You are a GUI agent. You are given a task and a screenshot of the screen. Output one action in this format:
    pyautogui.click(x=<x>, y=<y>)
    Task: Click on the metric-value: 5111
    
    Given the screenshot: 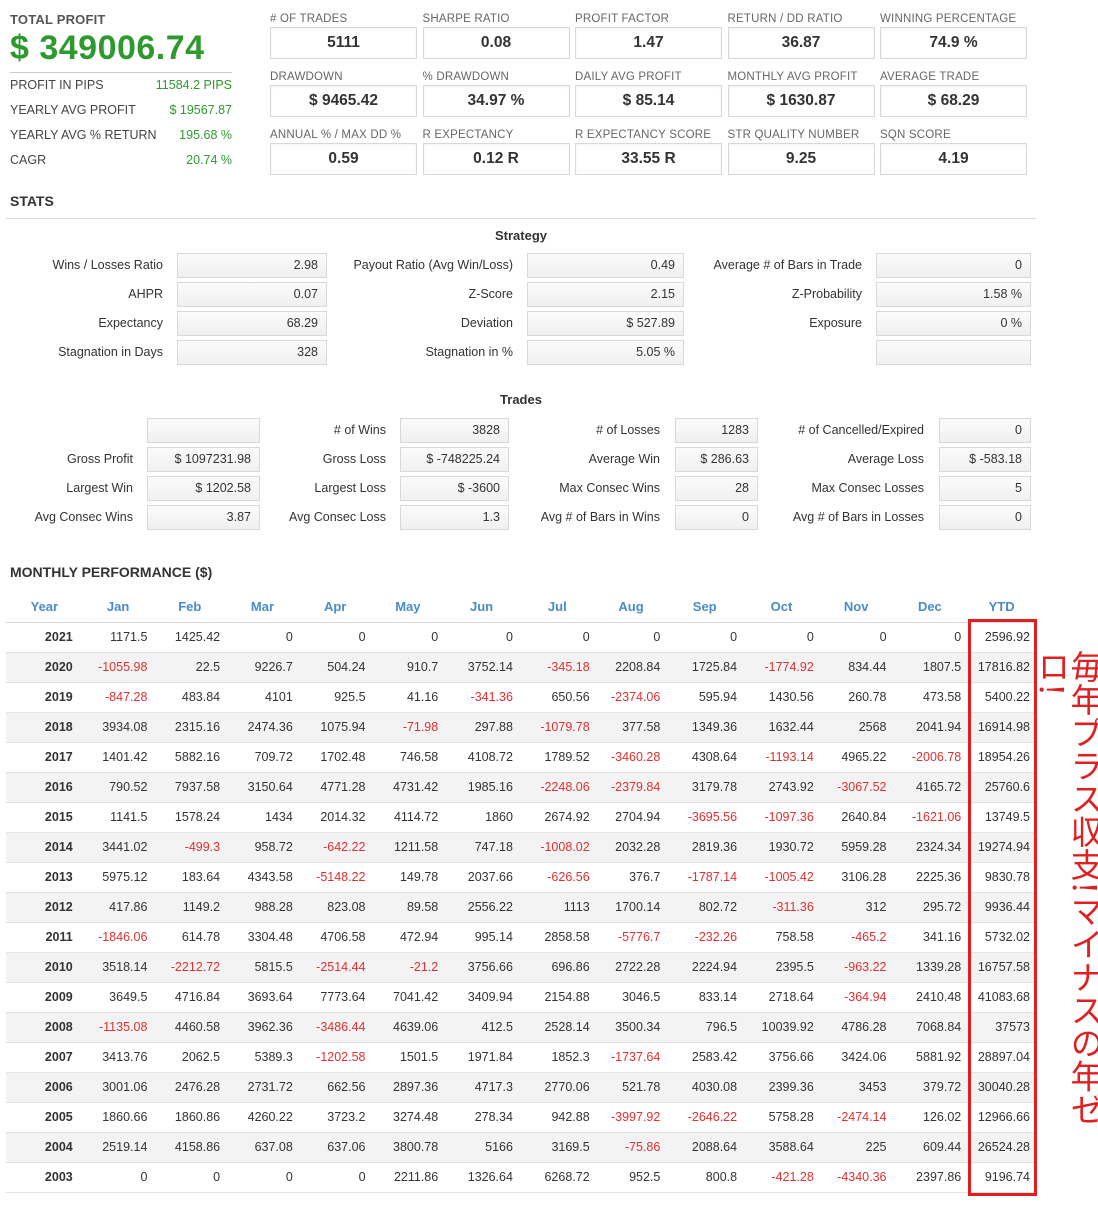 What is the action you would take?
    pyautogui.click(x=343, y=43)
    